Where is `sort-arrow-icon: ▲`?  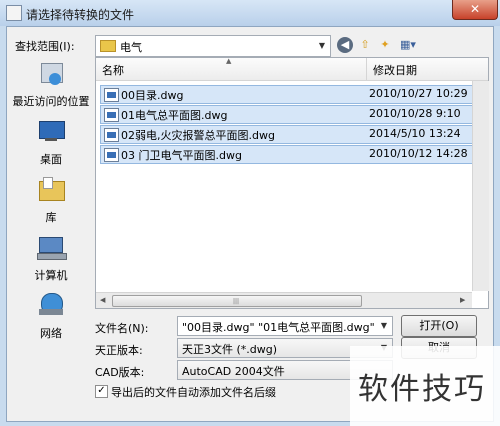 sort-arrow-icon: ▲ is located at coordinates (229, 61).